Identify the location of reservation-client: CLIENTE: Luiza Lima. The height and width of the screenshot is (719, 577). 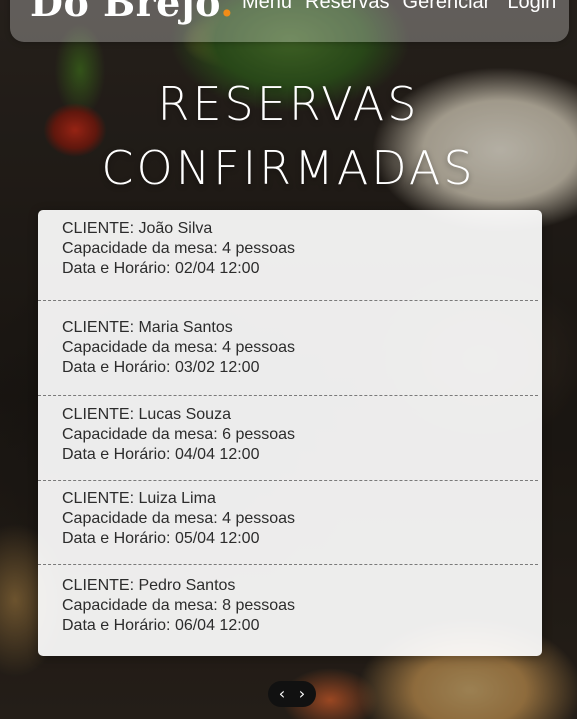
(139, 498).